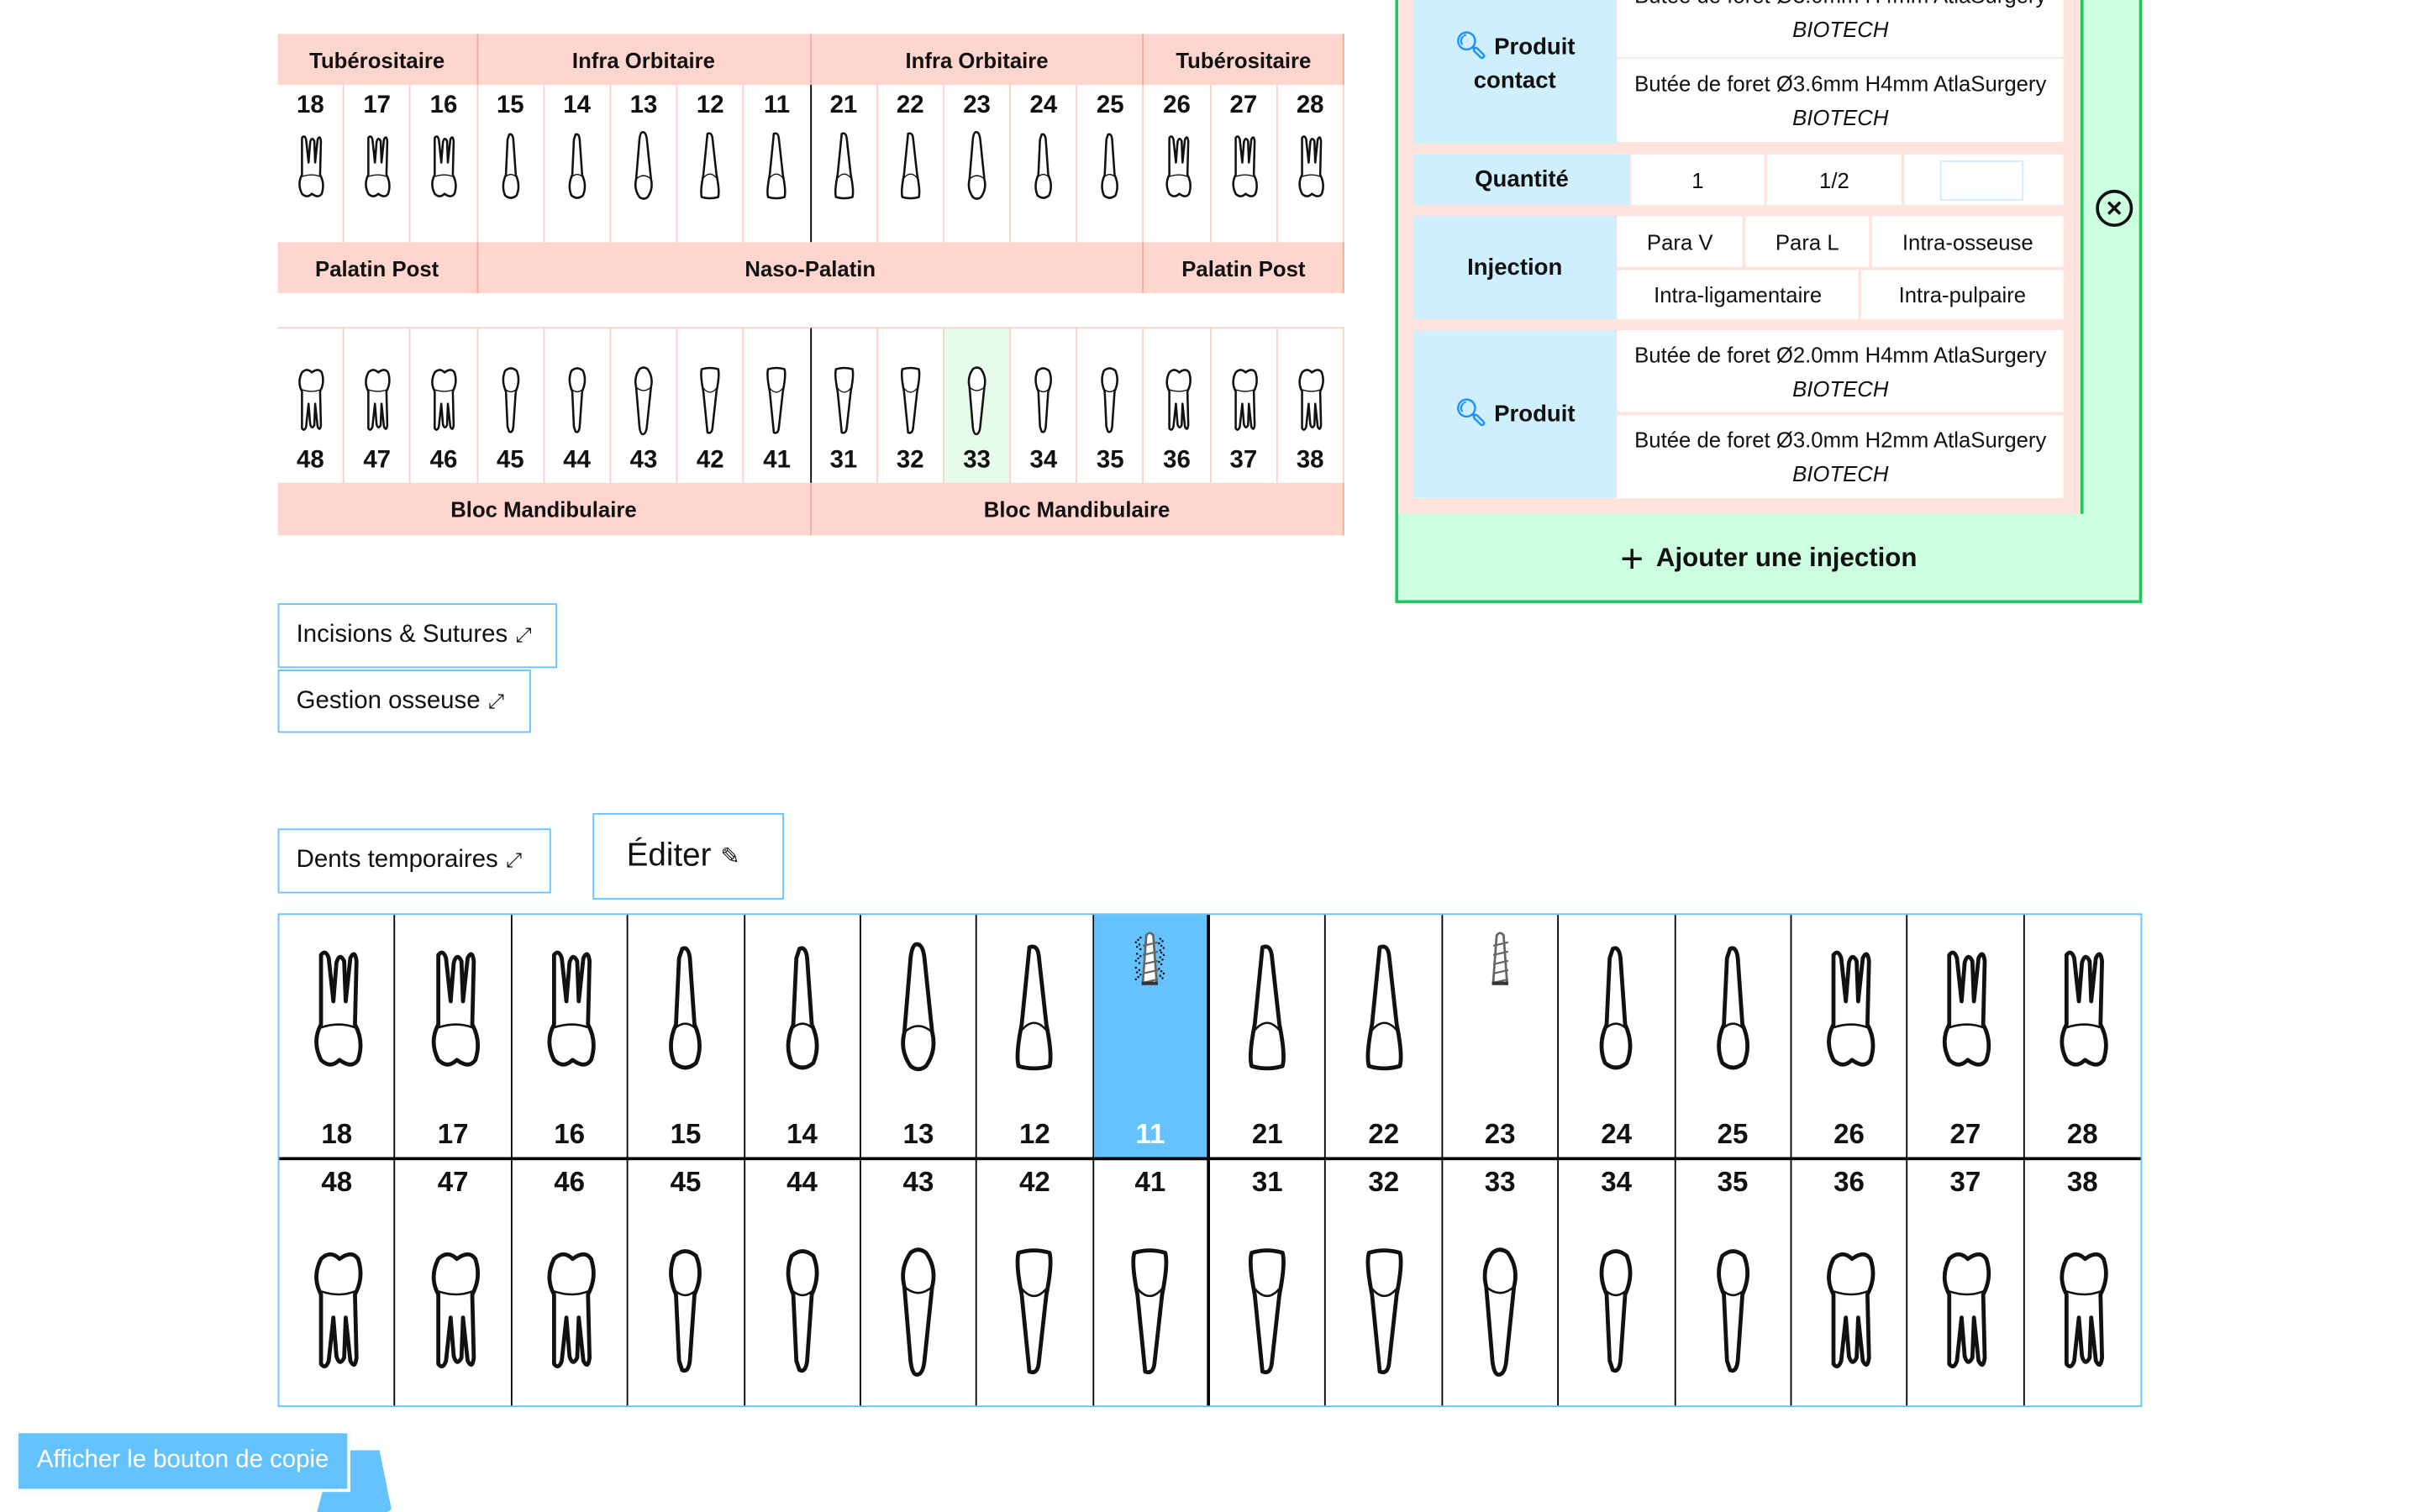  I want to click on injection-option-intra-osseuse: Intra-osseuse, so click(1968, 241).